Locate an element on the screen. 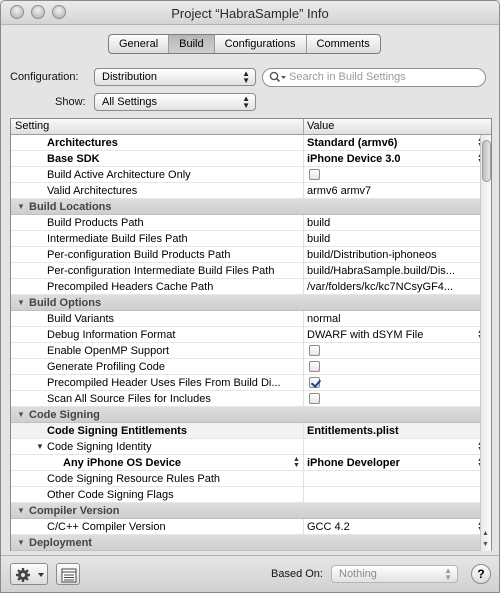 Image resolution: width=500 pixels, height=593 pixels. setting-row: Code Signing Resource Rules Path is located at coordinates (246, 479).